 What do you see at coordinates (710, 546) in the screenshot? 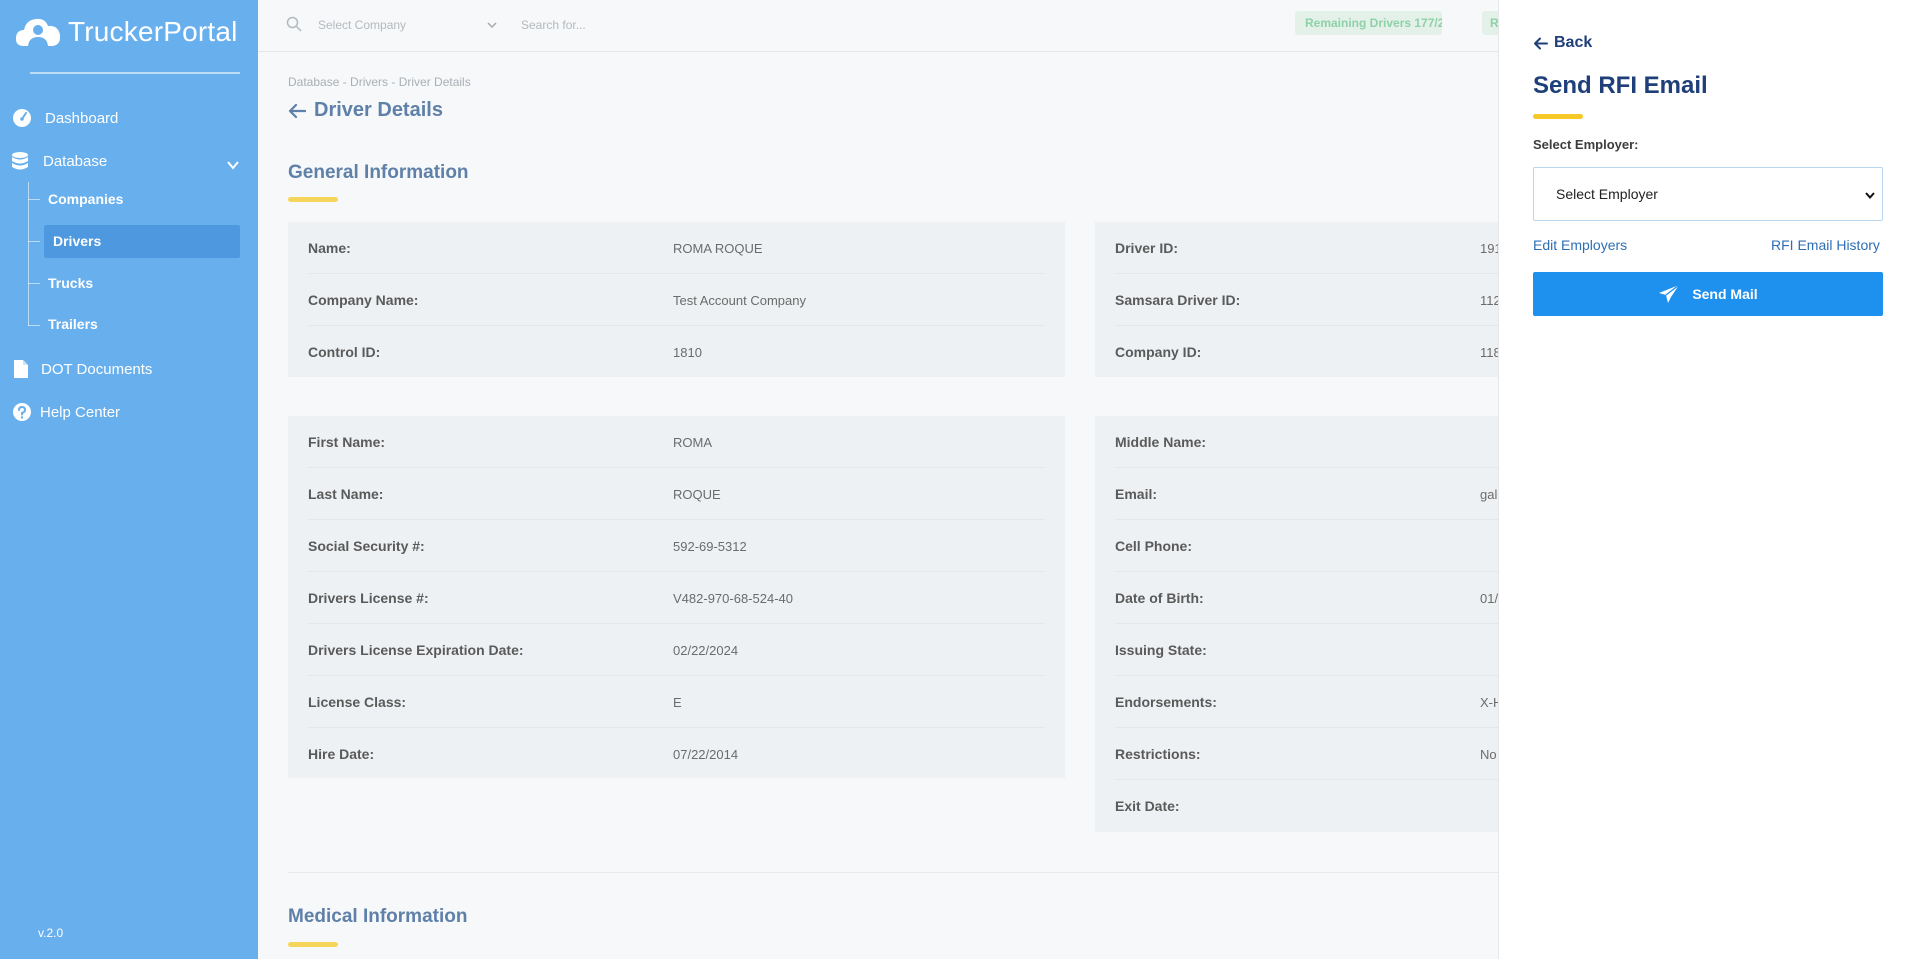
I see `field-value: 592-69-5312` at bounding box center [710, 546].